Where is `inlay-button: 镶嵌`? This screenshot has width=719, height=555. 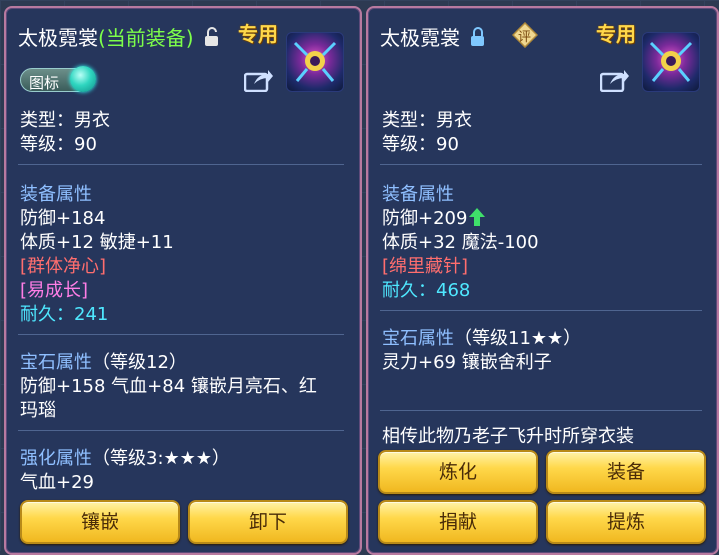 inlay-button: 镶嵌 is located at coordinates (100, 522).